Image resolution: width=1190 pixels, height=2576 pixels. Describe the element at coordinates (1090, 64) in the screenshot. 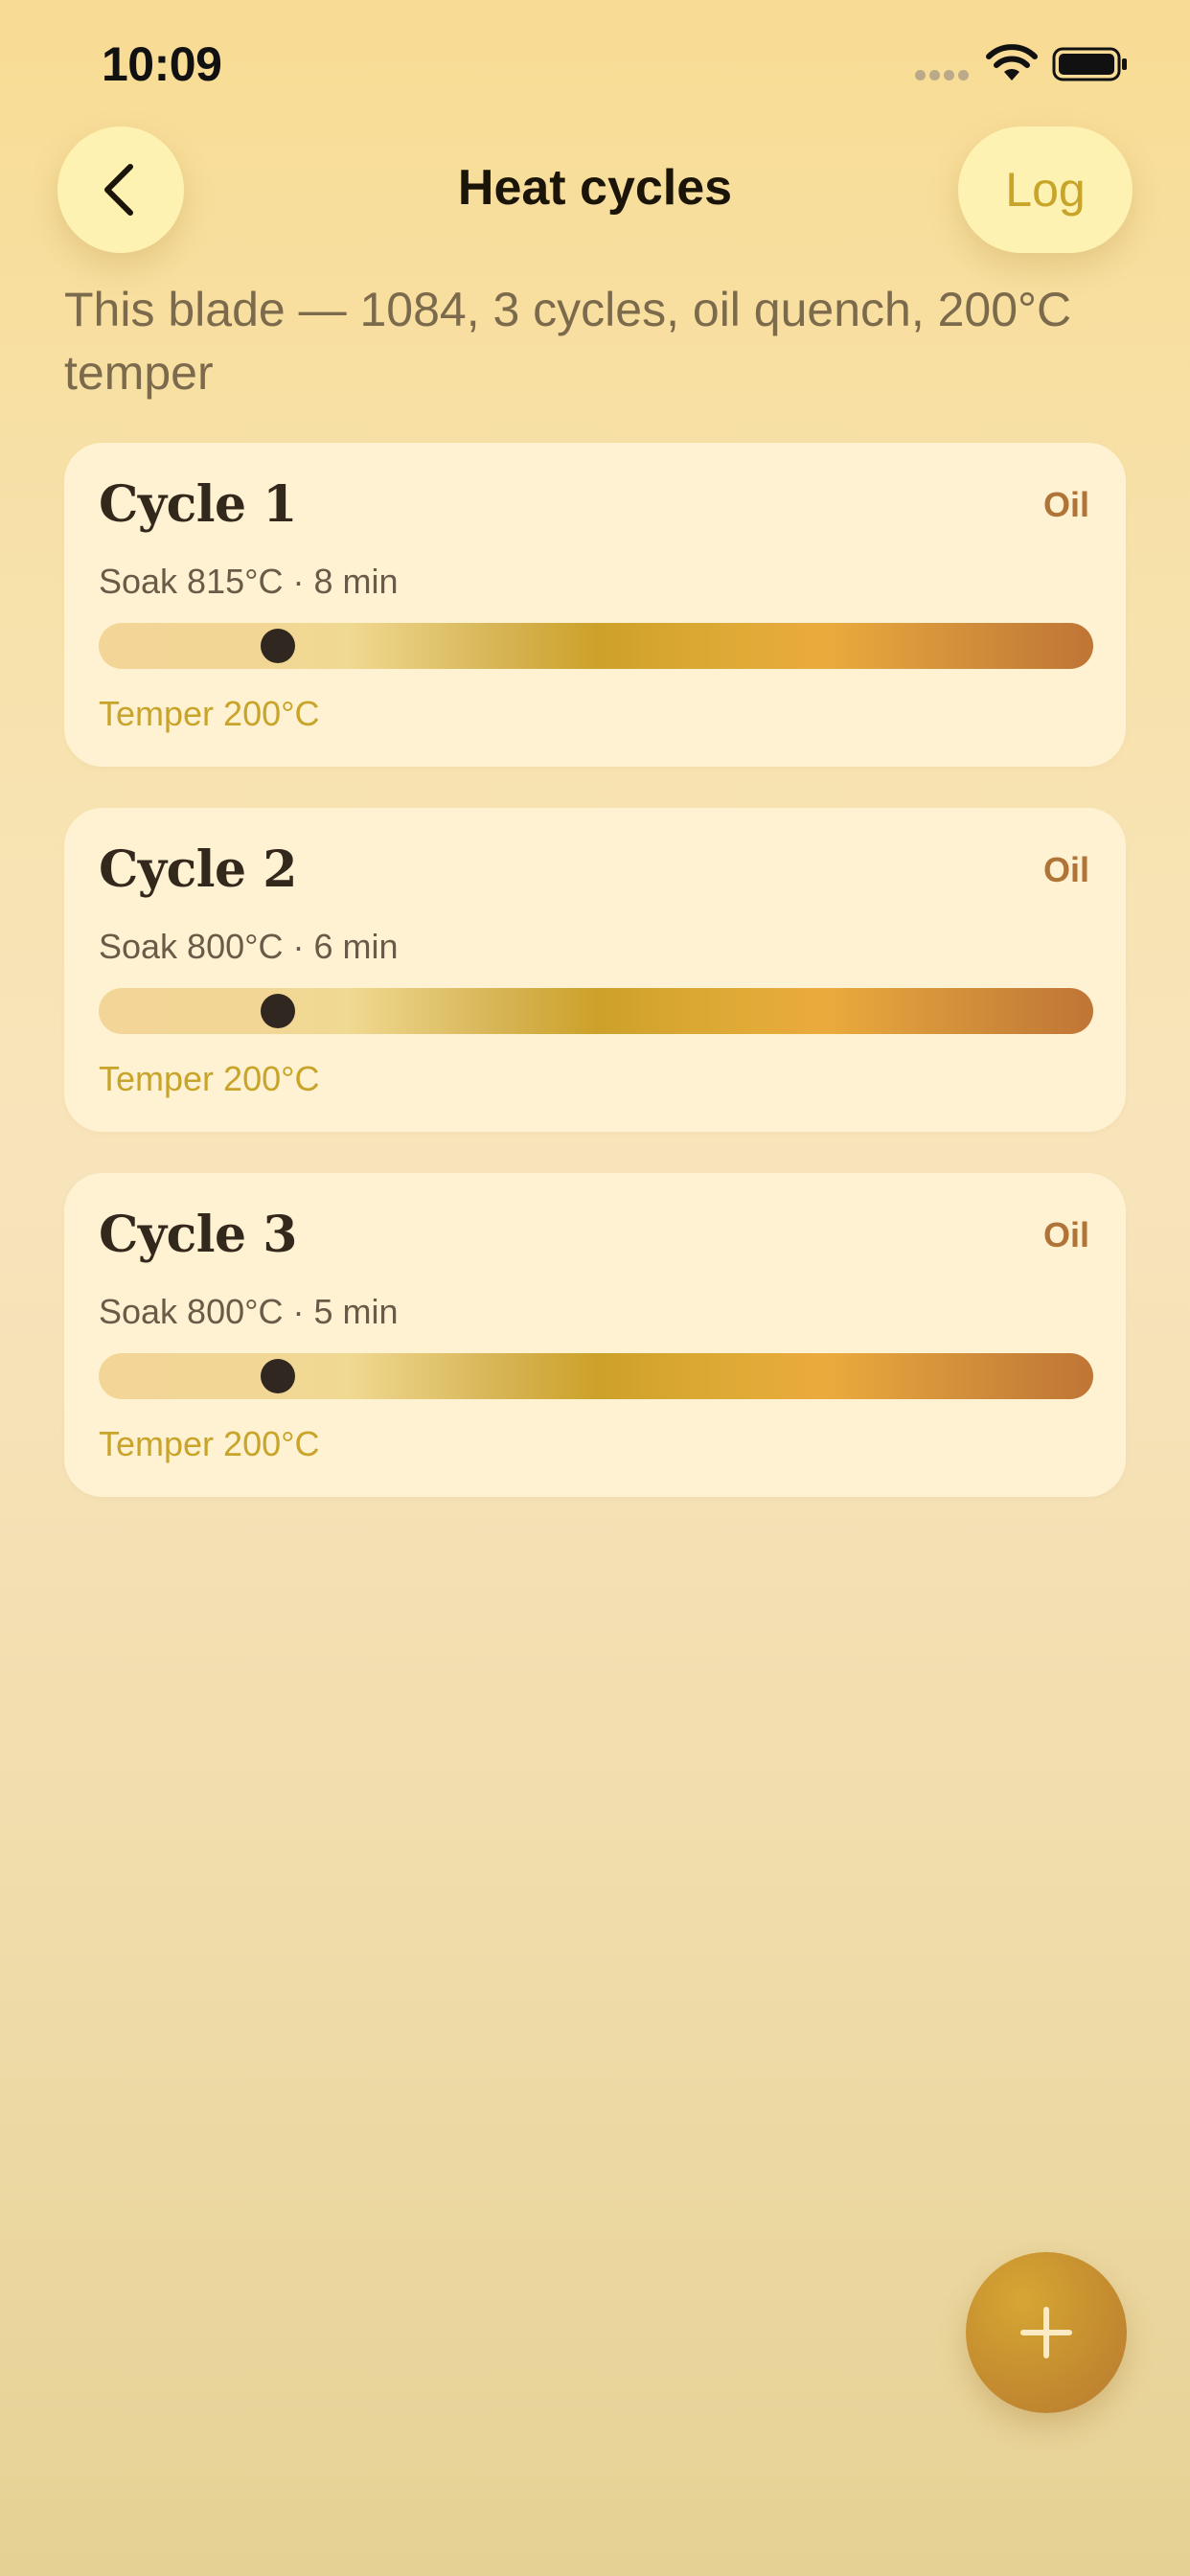

I see `battery-icon` at that location.